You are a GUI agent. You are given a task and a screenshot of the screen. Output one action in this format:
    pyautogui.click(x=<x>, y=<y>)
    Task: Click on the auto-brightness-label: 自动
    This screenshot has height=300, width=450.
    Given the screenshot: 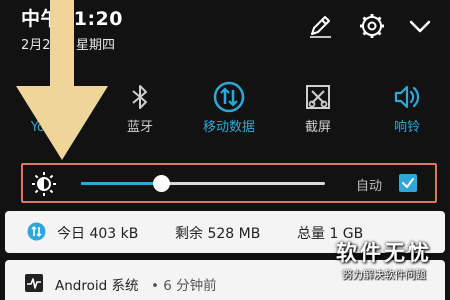 What is the action you would take?
    pyautogui.click(x=369, y=186)
    